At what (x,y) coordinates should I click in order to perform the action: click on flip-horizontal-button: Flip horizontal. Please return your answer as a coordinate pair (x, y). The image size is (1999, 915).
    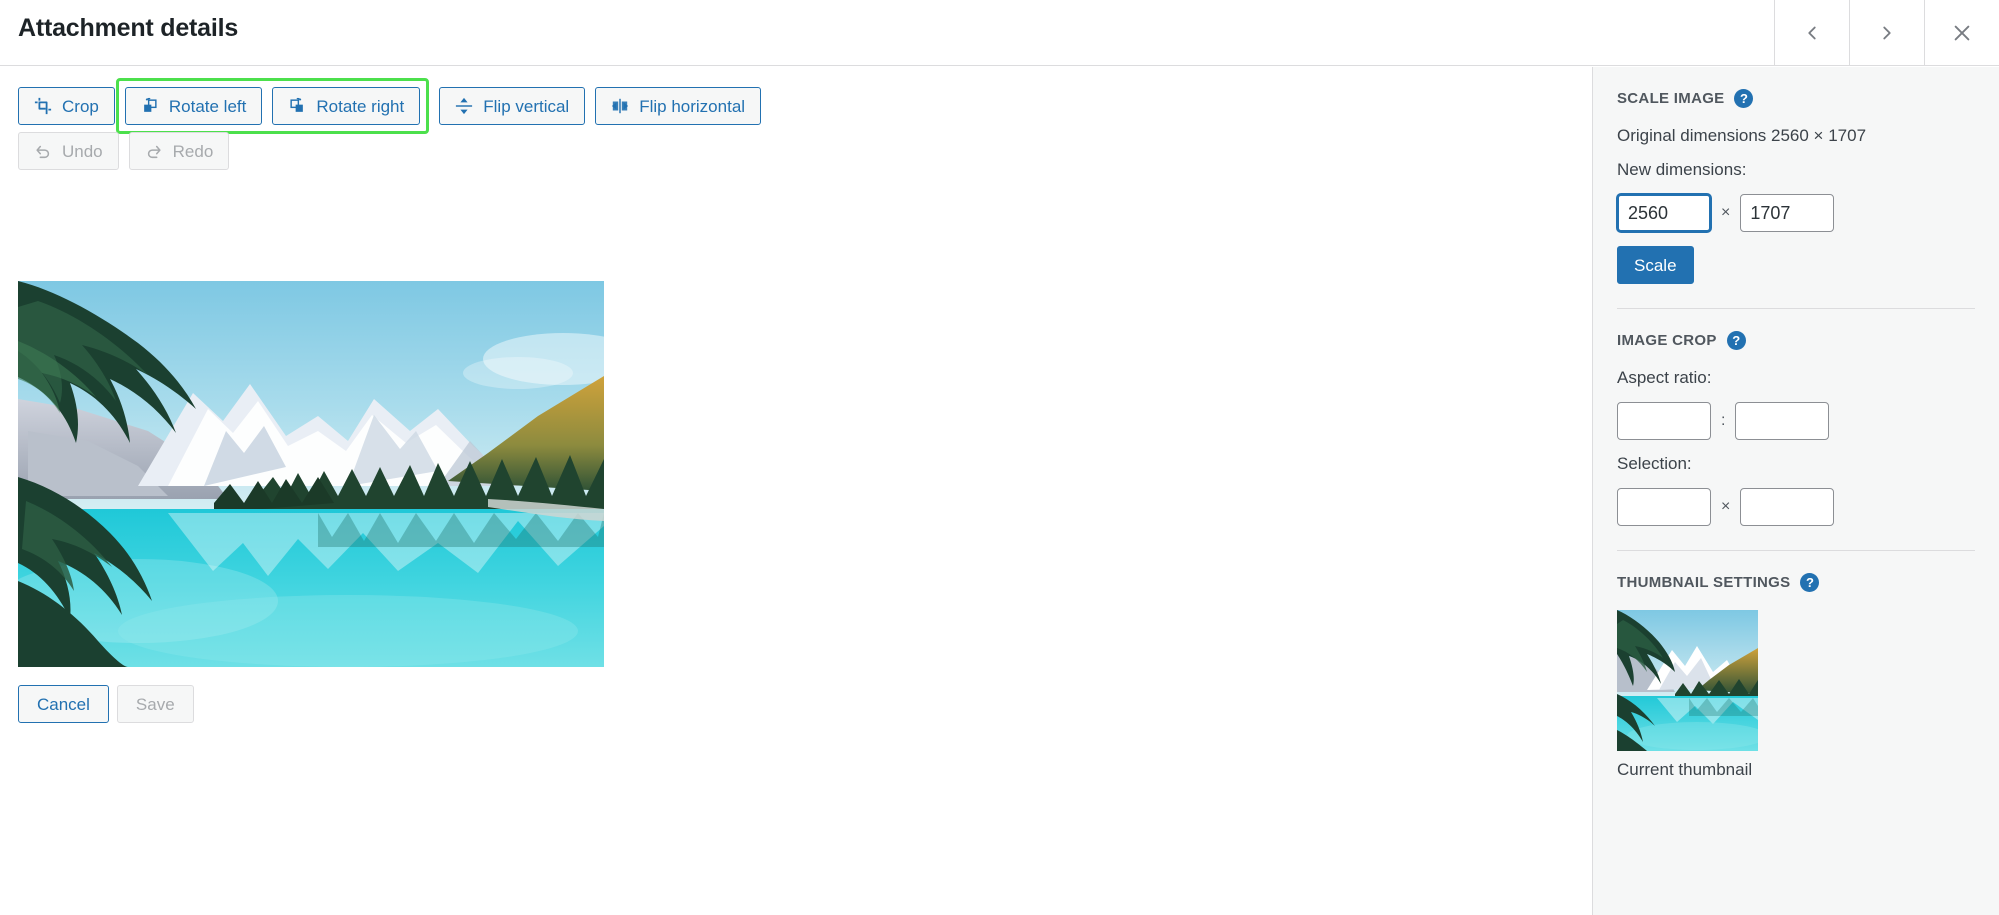
    Looking at the image, I should click on (678, 106).